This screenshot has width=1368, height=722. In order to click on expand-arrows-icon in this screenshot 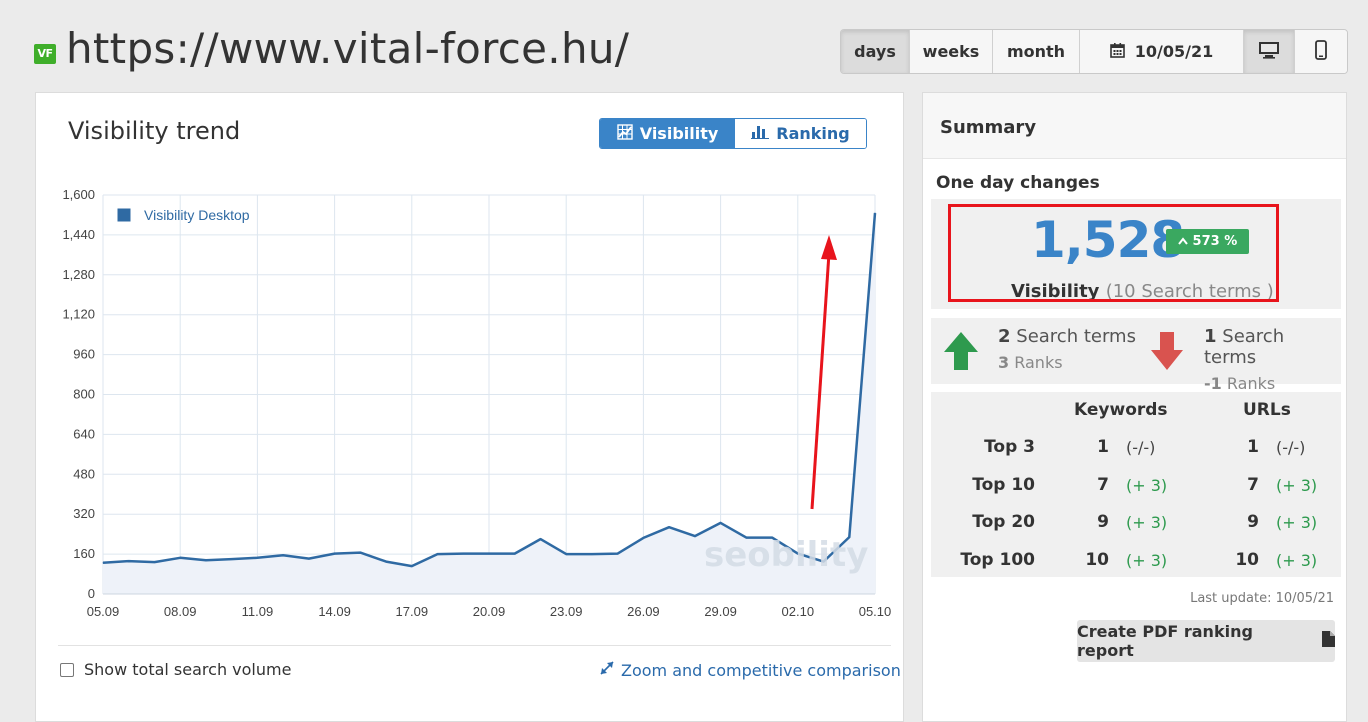, I will do `click(607, 670)`.